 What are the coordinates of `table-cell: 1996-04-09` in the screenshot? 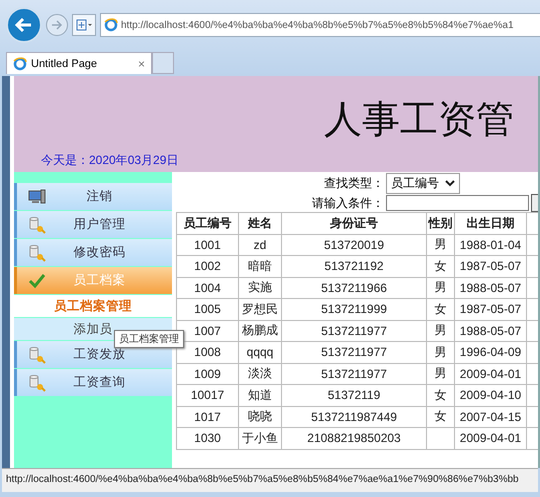 It's located at (490, 352).